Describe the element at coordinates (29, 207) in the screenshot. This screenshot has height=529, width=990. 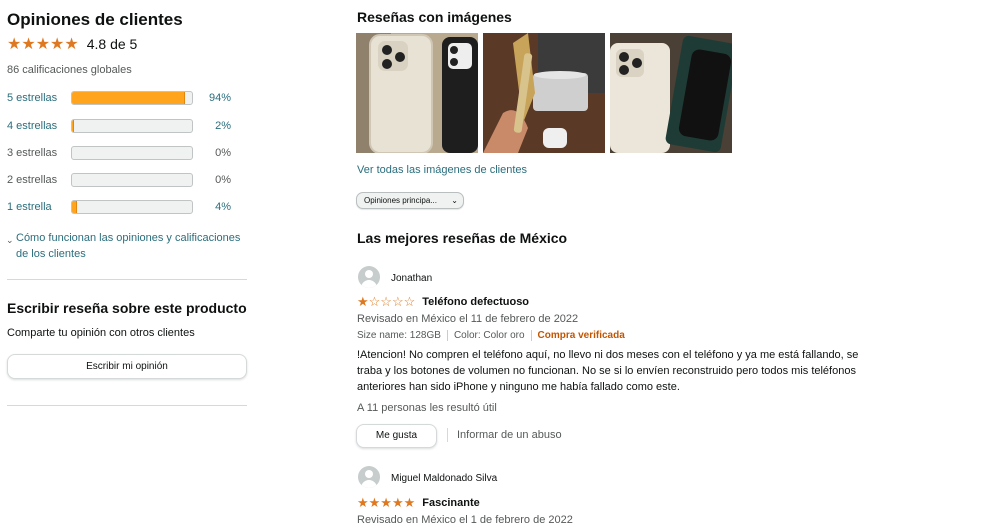
I see `histogram-label: 1 estrella` at that location.